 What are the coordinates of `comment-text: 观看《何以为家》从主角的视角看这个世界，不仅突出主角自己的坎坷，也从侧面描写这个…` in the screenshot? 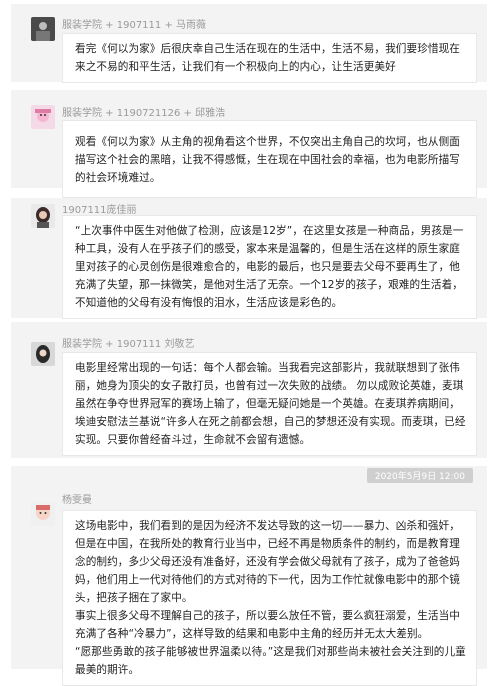 It's located at (269, 159).